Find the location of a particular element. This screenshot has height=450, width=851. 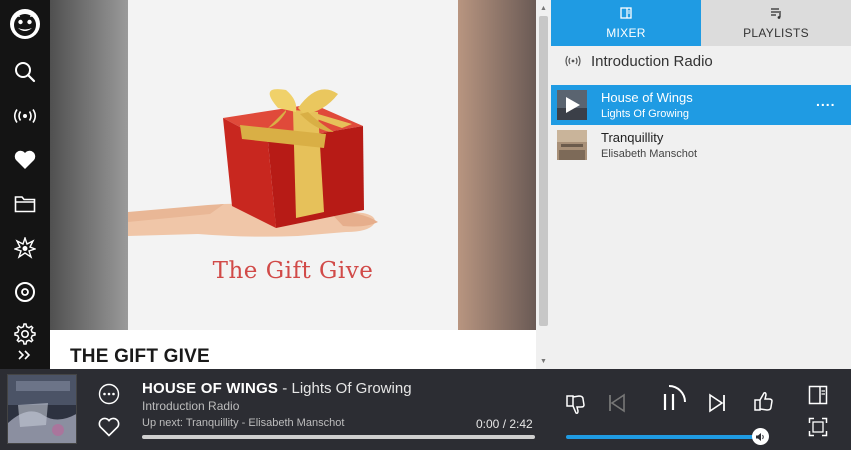

tab-mixer: MIXER is located at coordinates (626, 23).